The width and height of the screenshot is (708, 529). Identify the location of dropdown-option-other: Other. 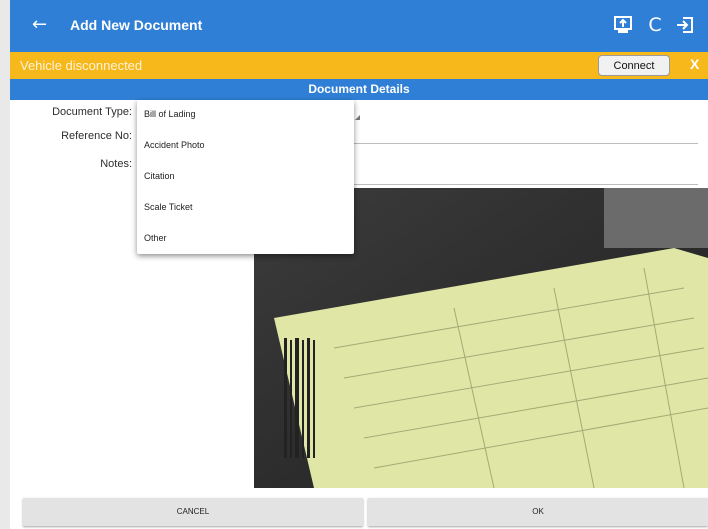
(245, 239).